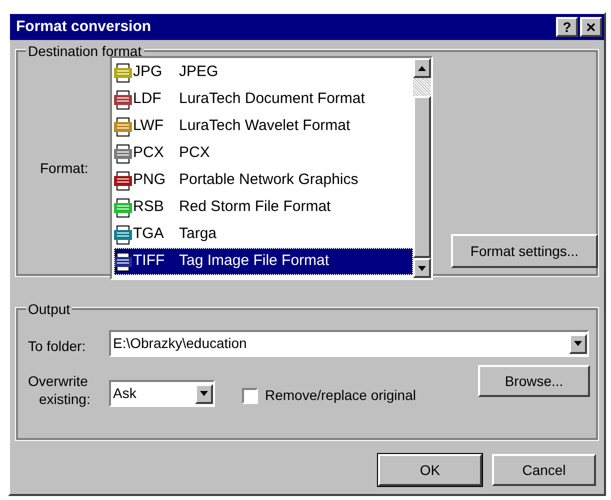 The image size is (611, 500). I want to click on scroll-up-button, so click(422, 68).